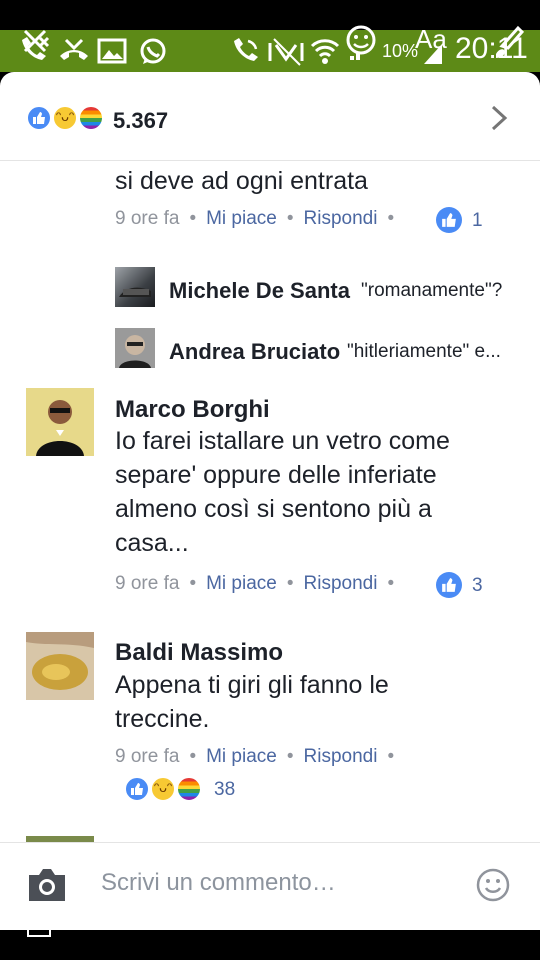  Describe the element at coordinates (493, 887) in the screenshot. I see `emoji-icon` at that location.